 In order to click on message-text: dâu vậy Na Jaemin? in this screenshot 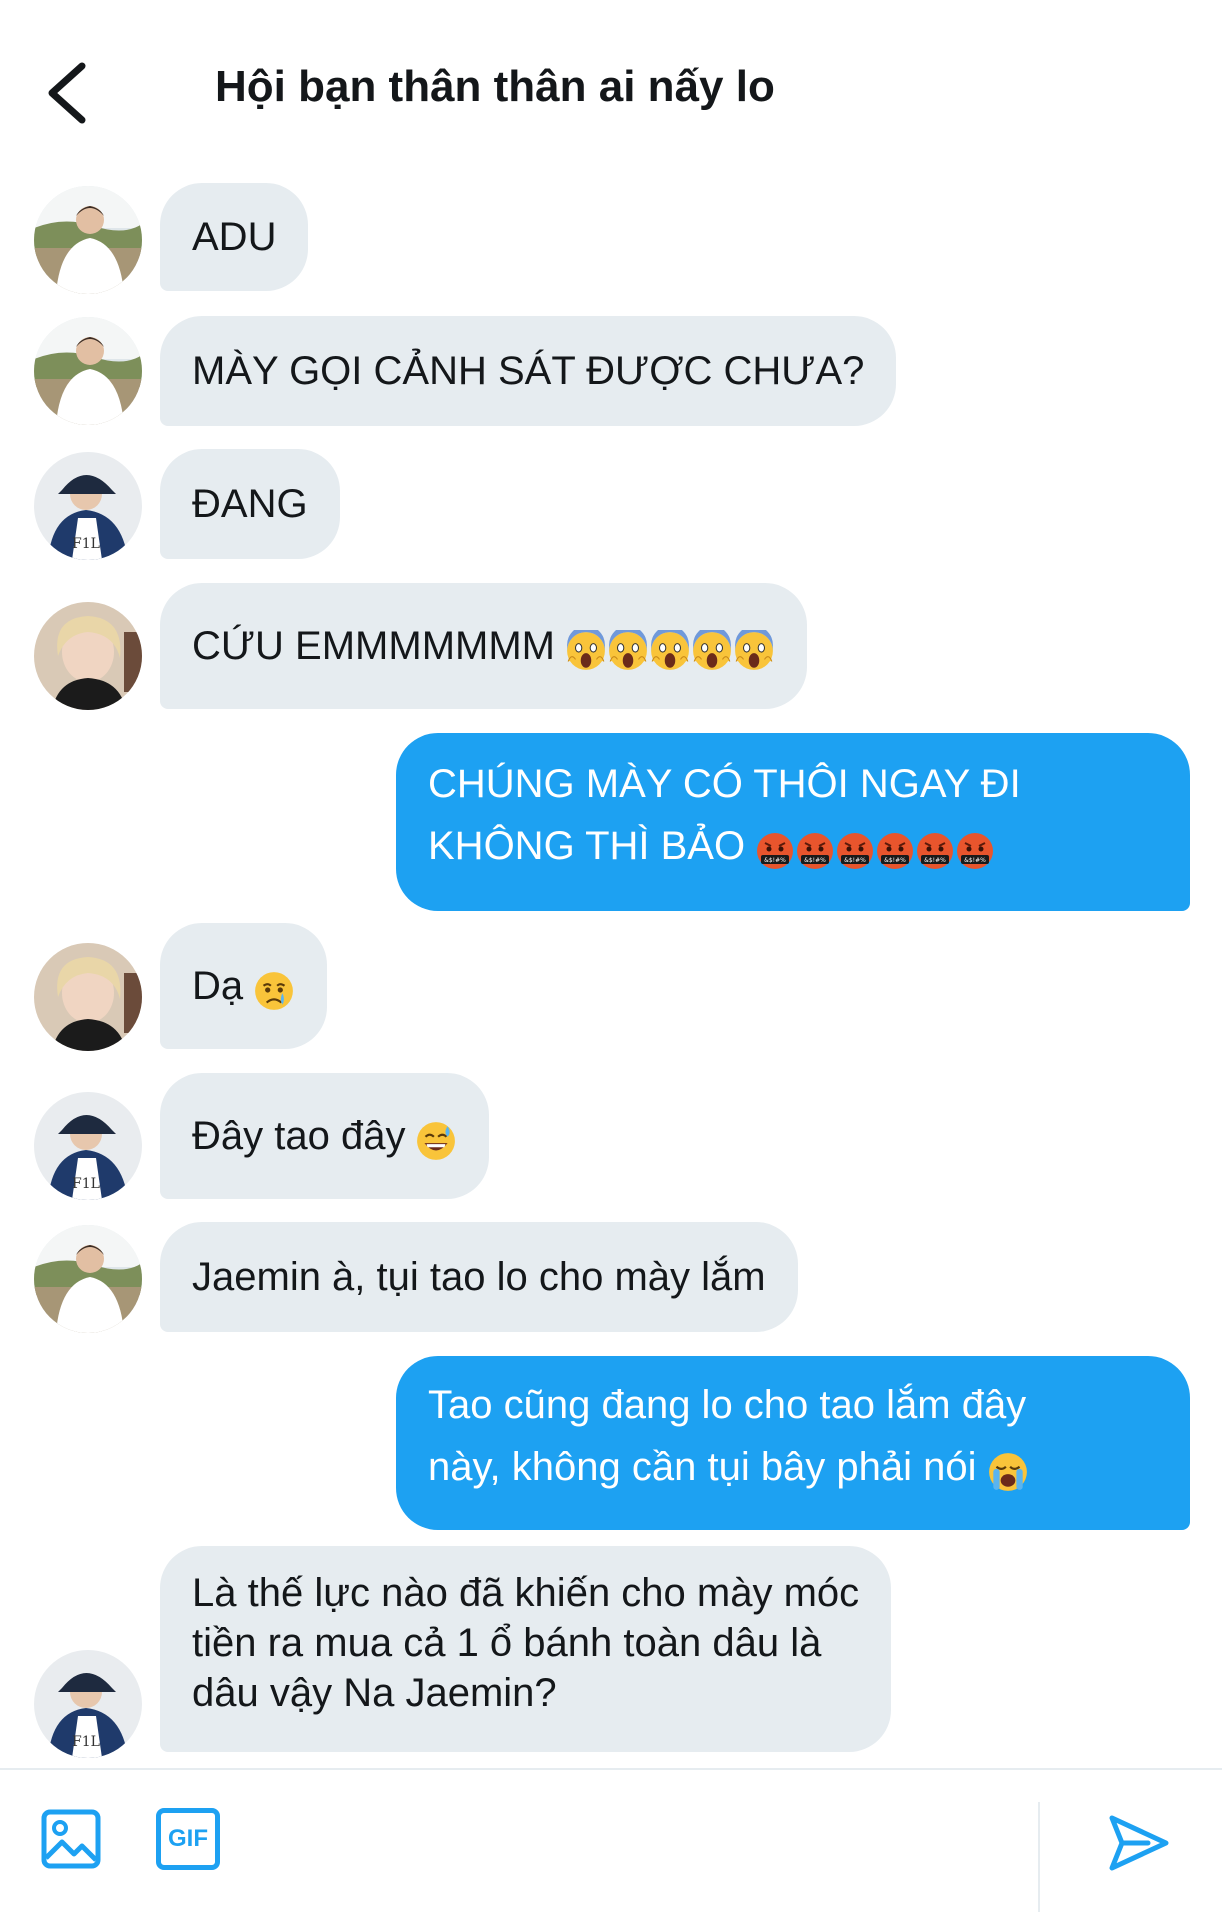, I will do `click(374, 1693)`.